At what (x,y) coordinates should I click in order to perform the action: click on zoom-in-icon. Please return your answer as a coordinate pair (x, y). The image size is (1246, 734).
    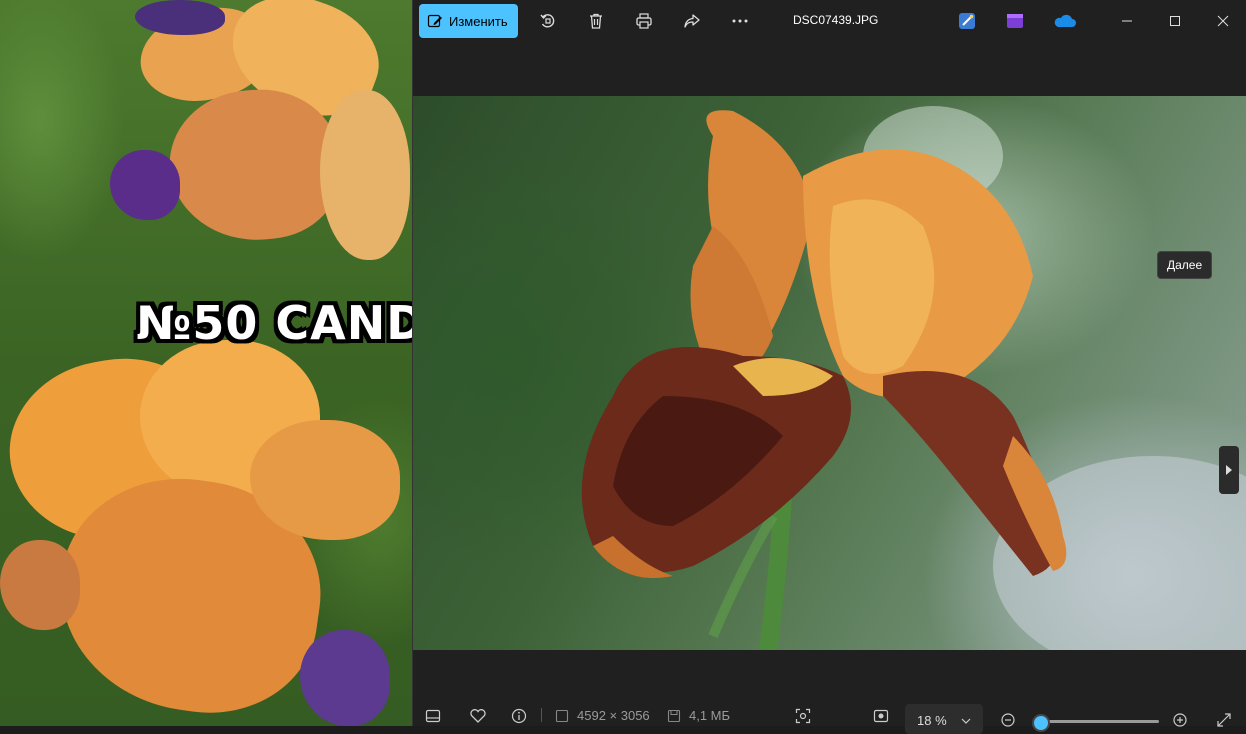
    Looking at the image, I should click on (1180, 720).